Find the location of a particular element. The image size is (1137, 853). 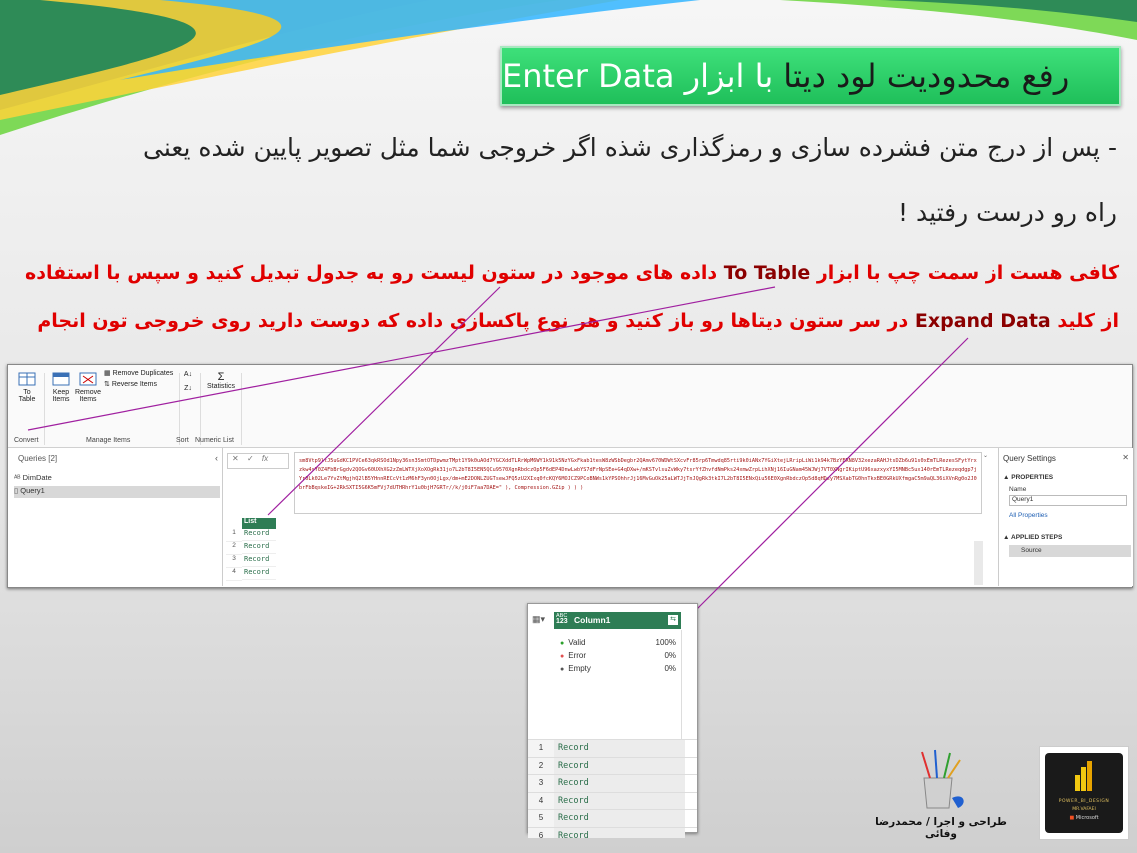

table-row: 4 Record is located at coordinates (612, 800).